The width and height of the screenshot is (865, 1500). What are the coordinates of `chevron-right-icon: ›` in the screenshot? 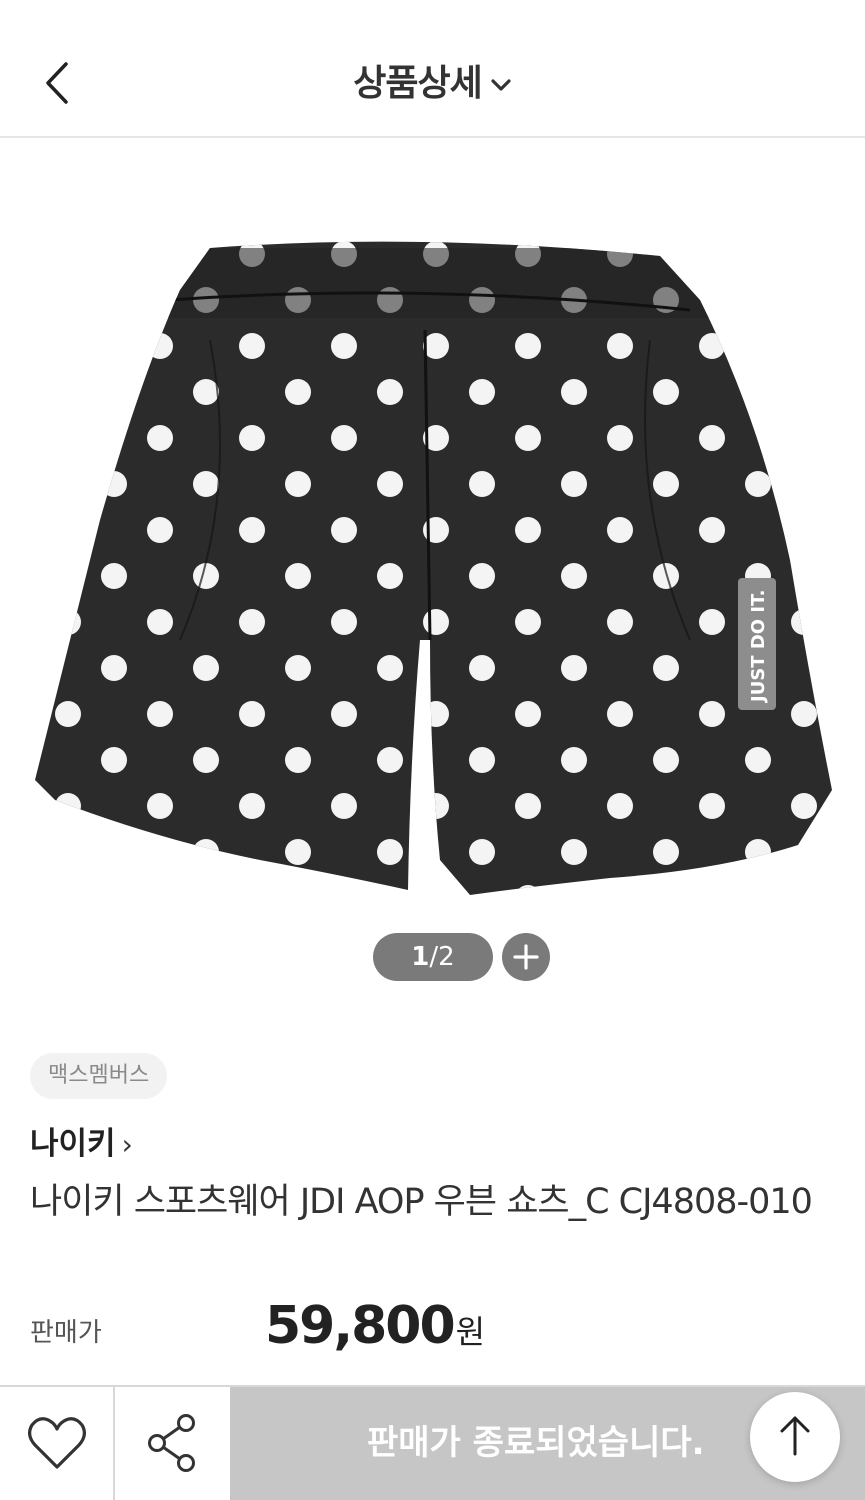 It's located at (127, 1144).